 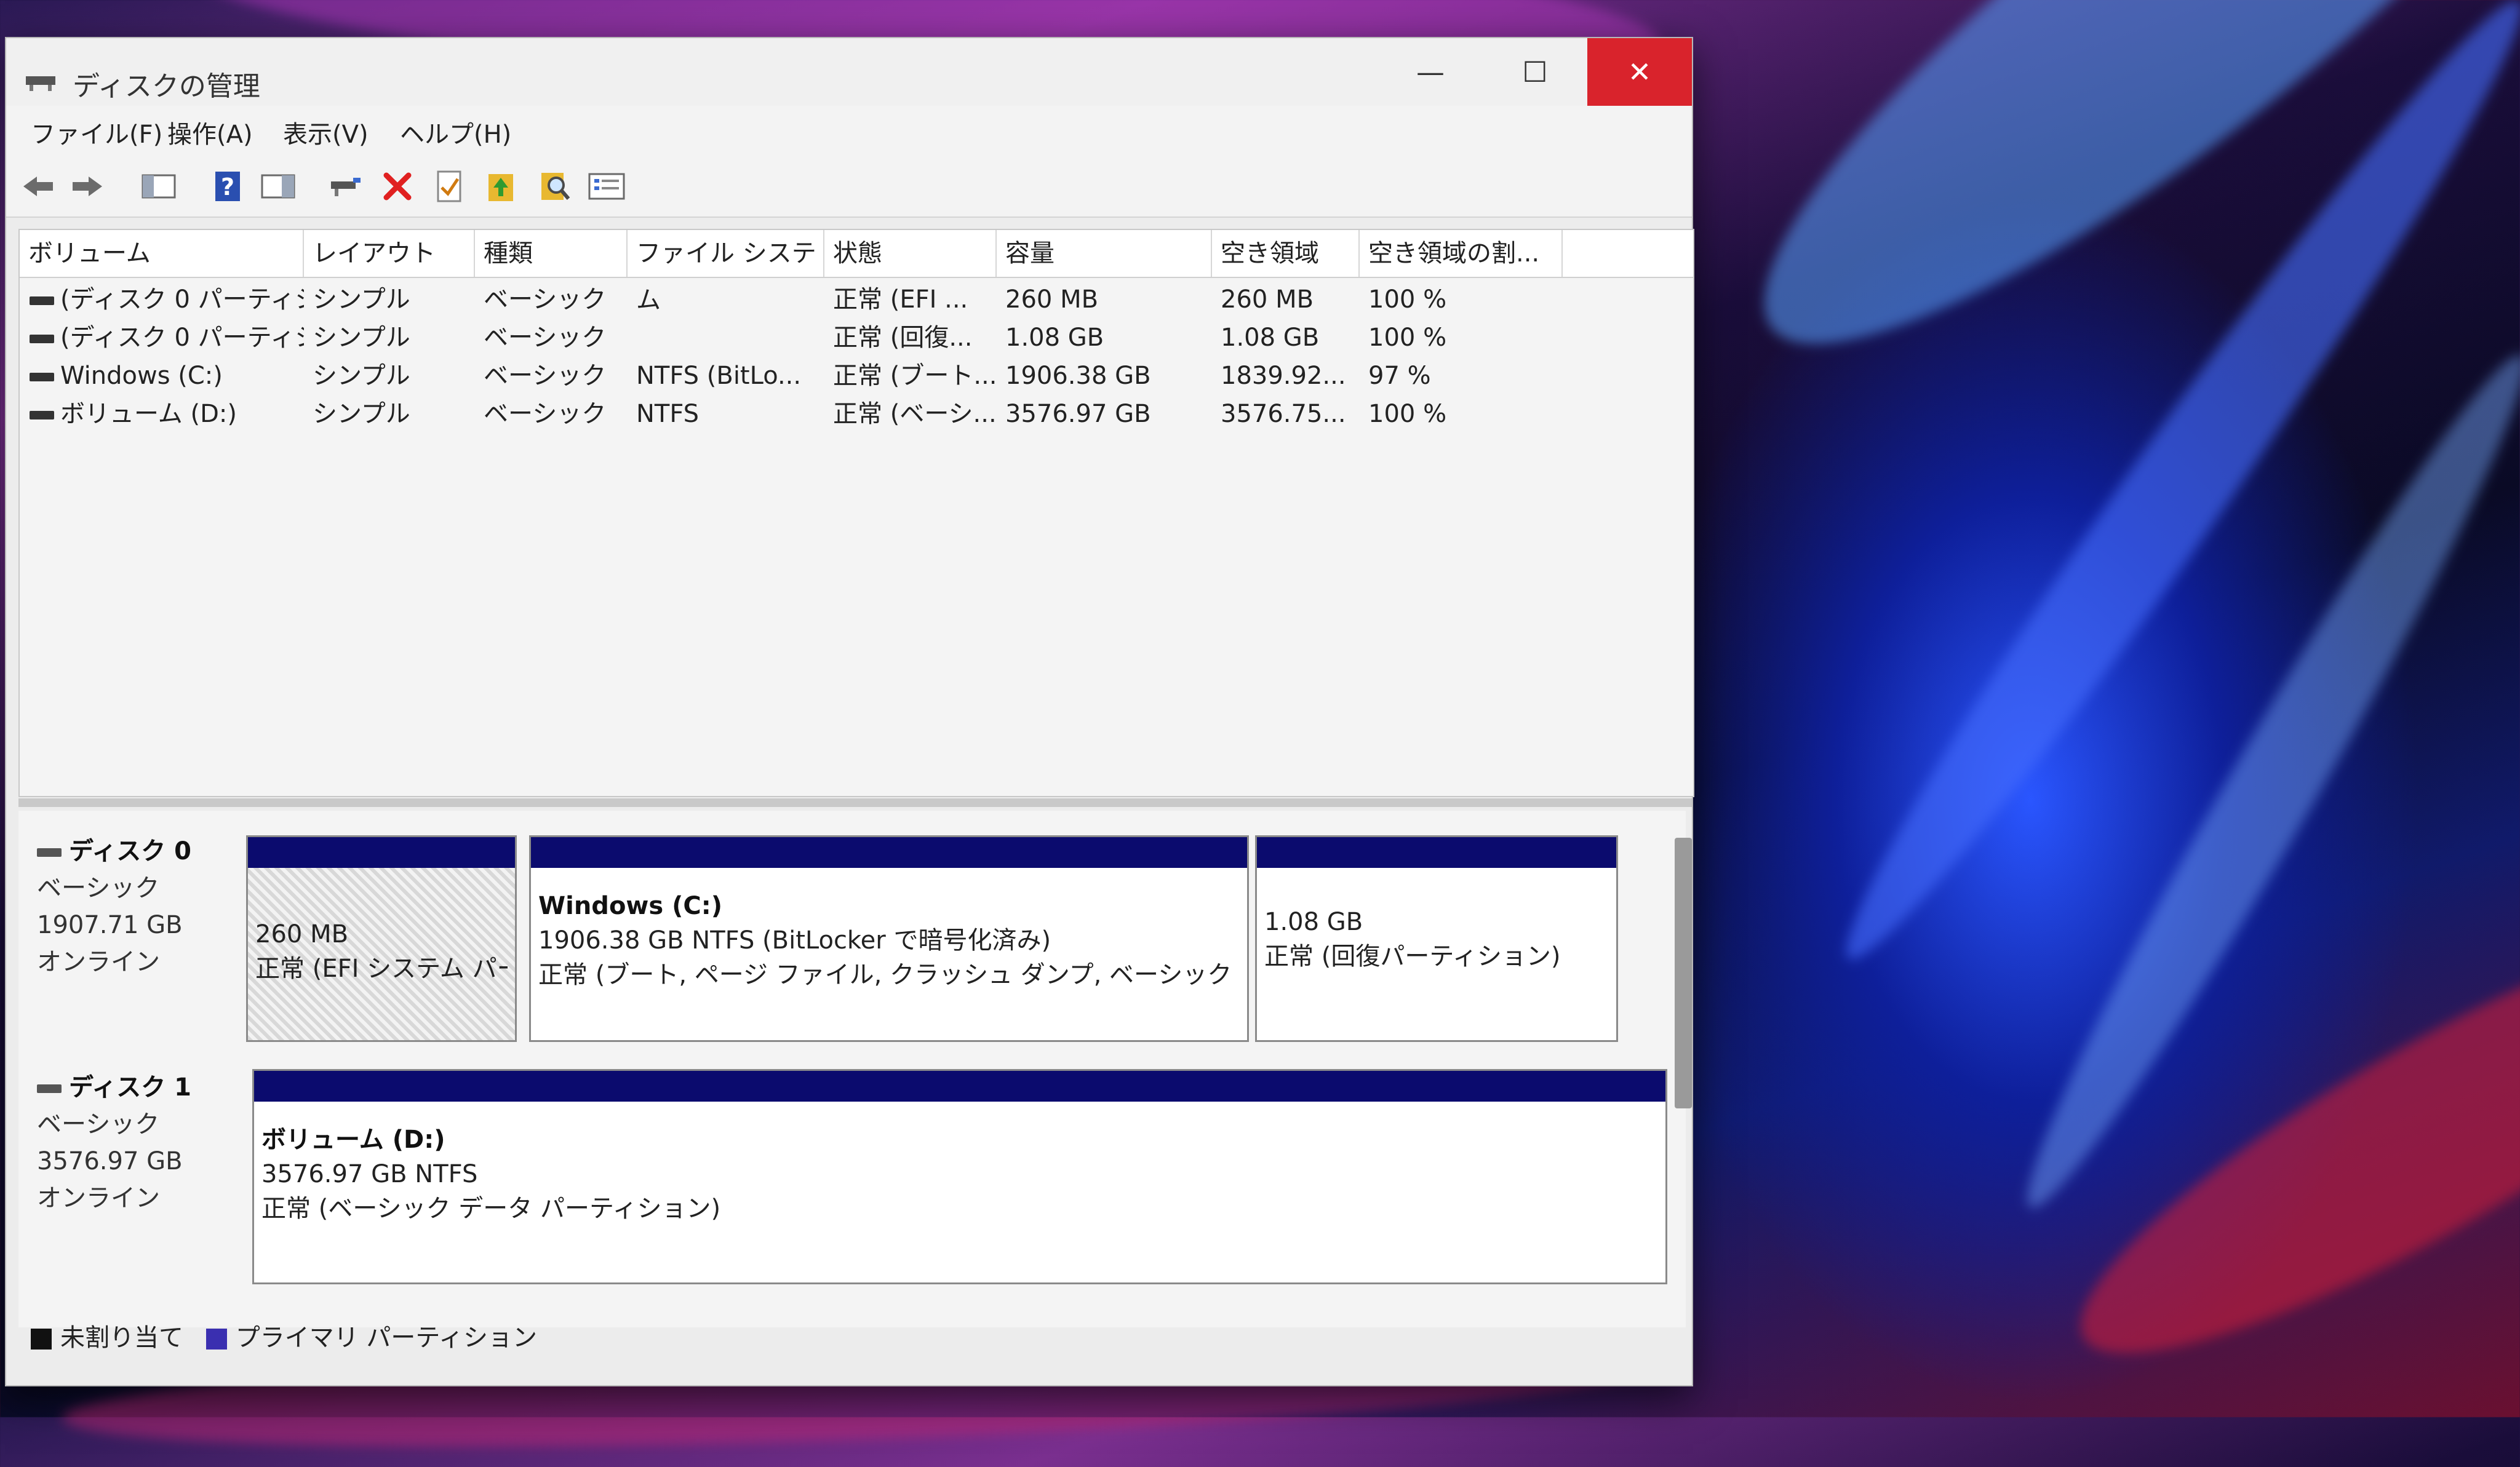 What do you see at coordinates (40, 83) in the screenshot?
I see `disk-management-icon` at bounding box center [40, 83].